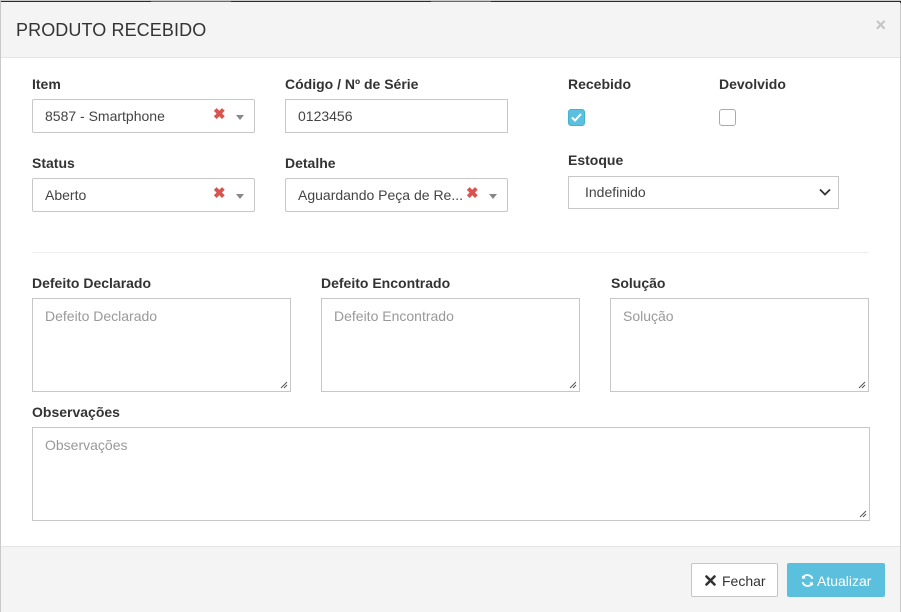 The height and width of the screenshot is (612, 901). What do you see at coordinates (880, 25) in the screenshot?
I see `close-icon: ×` at bounding box center [880, 25].